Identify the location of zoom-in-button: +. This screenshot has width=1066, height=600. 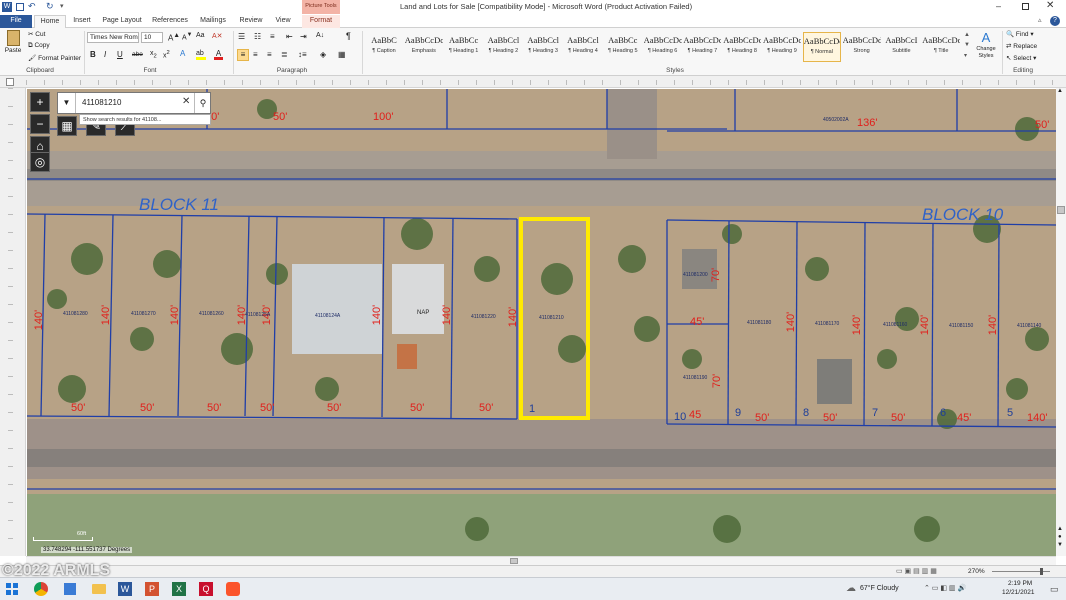
(40, 102).